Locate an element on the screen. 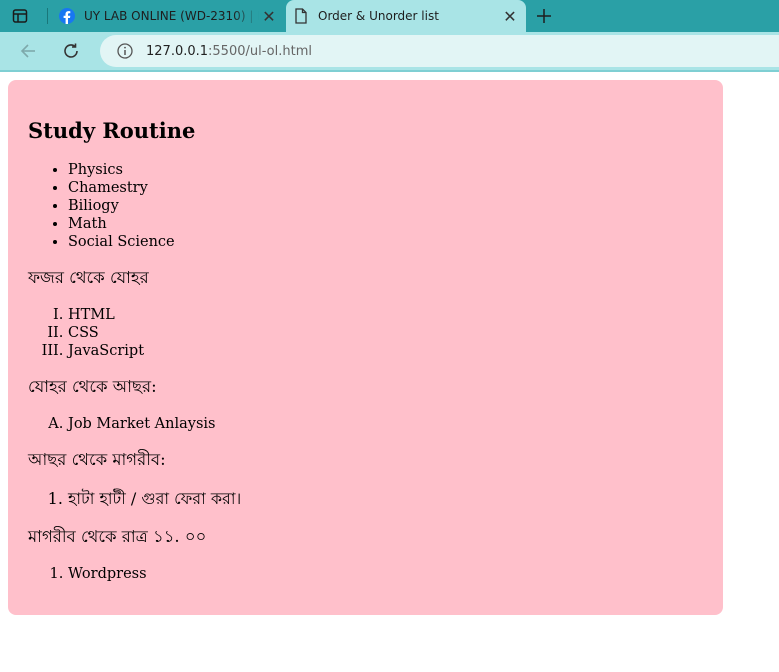 The height and width of the screenshot is (672, 779). page-title: Study Routine is located at coordinates (112, 130).